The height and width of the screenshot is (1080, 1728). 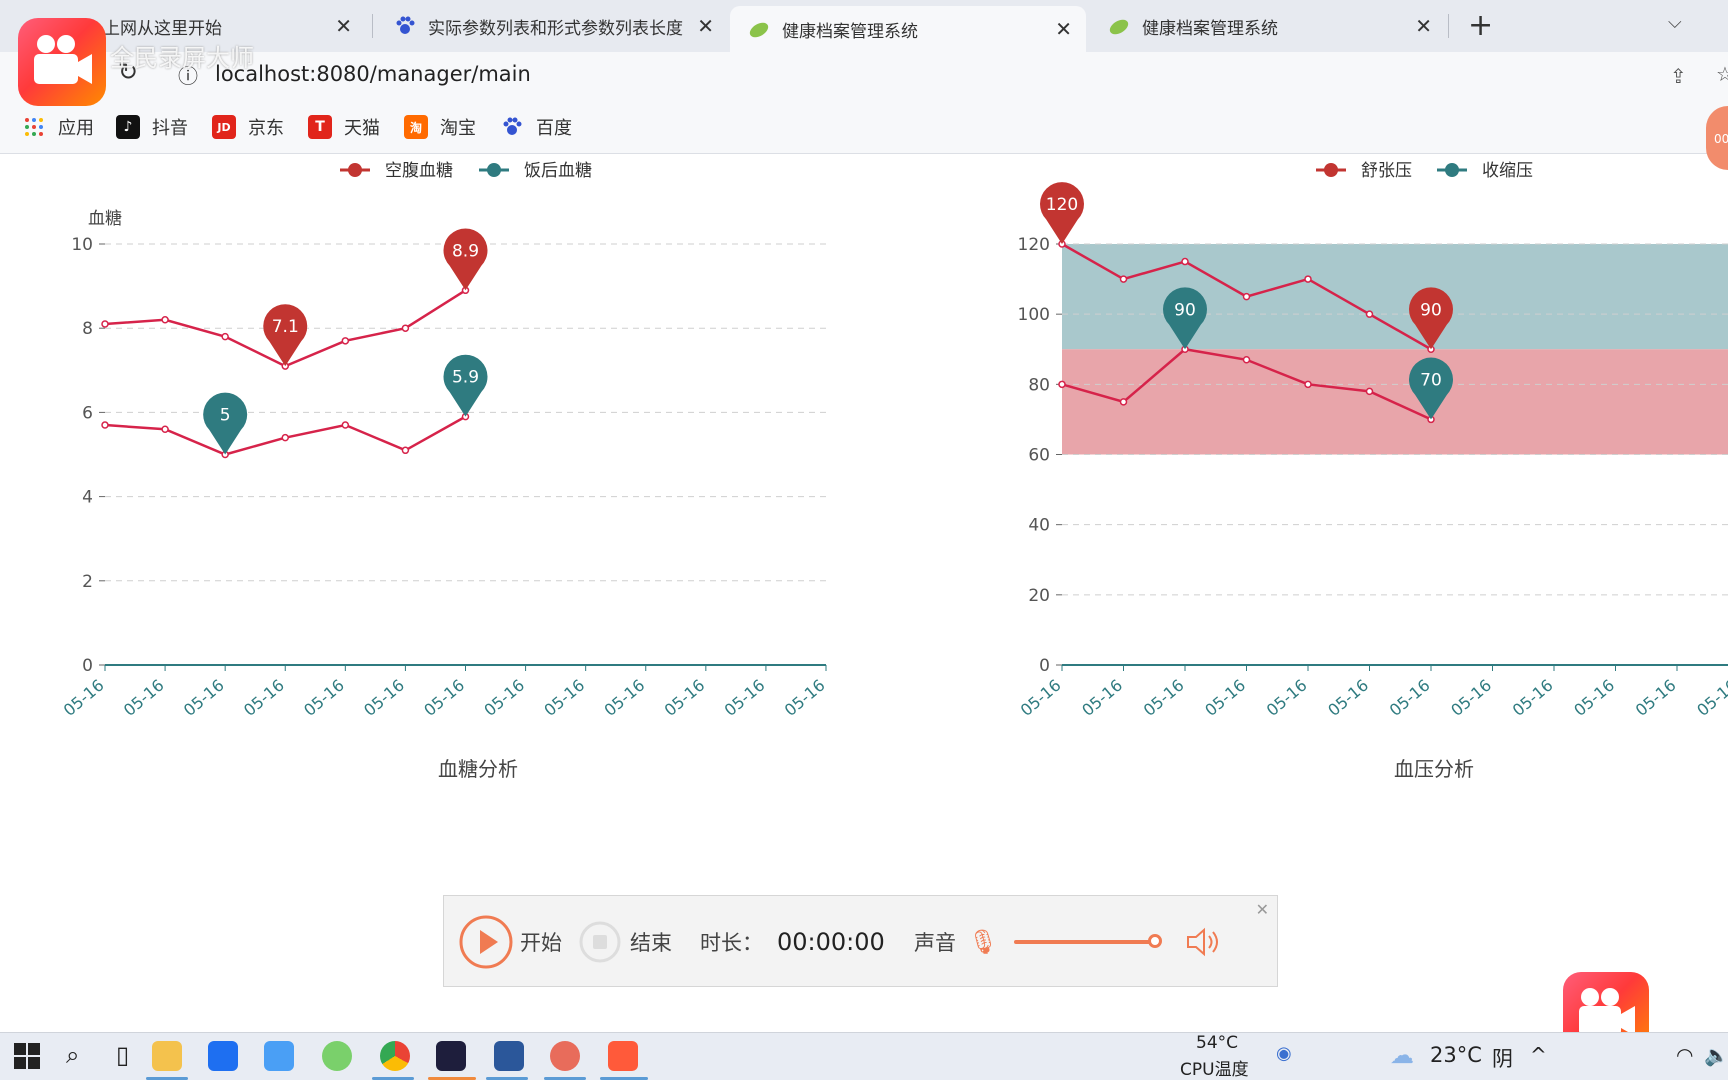 What do you see at coordinates (105, 219) in the screenshot?
I see `y-axis-label: 血糖` at bounding box center [105, 219].